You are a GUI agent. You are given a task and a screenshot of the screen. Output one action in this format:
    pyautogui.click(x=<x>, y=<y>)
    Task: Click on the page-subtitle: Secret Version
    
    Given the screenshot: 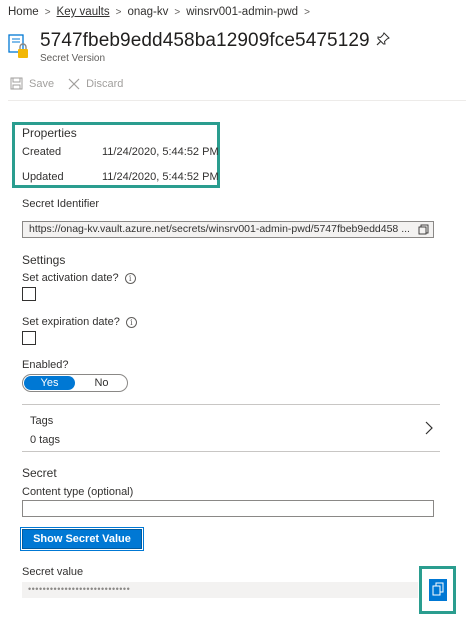 What is the action you would take?
    pyautogui.click(x=73, y=58)
    